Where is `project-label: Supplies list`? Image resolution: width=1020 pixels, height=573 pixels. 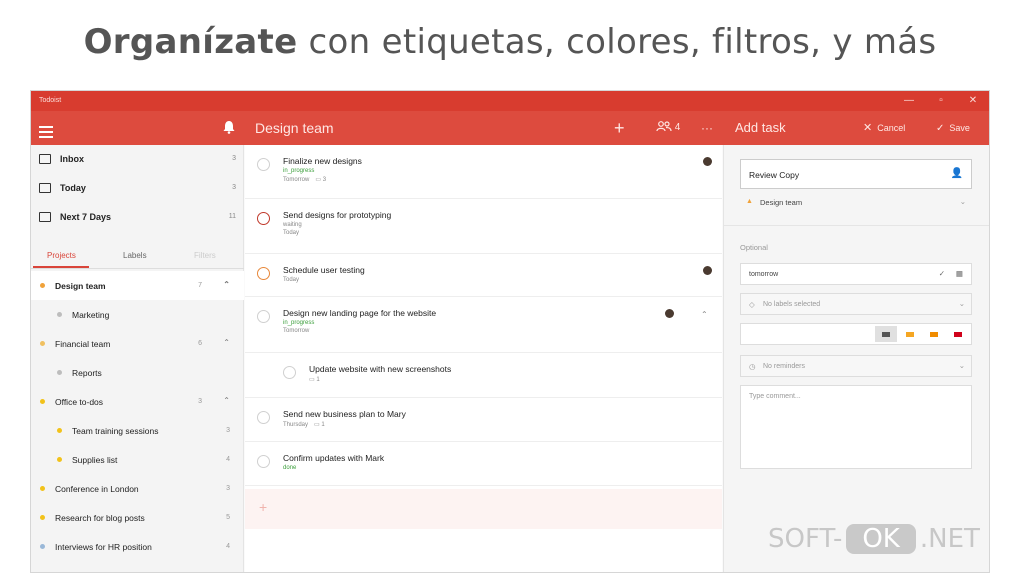
project-label: Supplies list is located at coordinates (95, 460).